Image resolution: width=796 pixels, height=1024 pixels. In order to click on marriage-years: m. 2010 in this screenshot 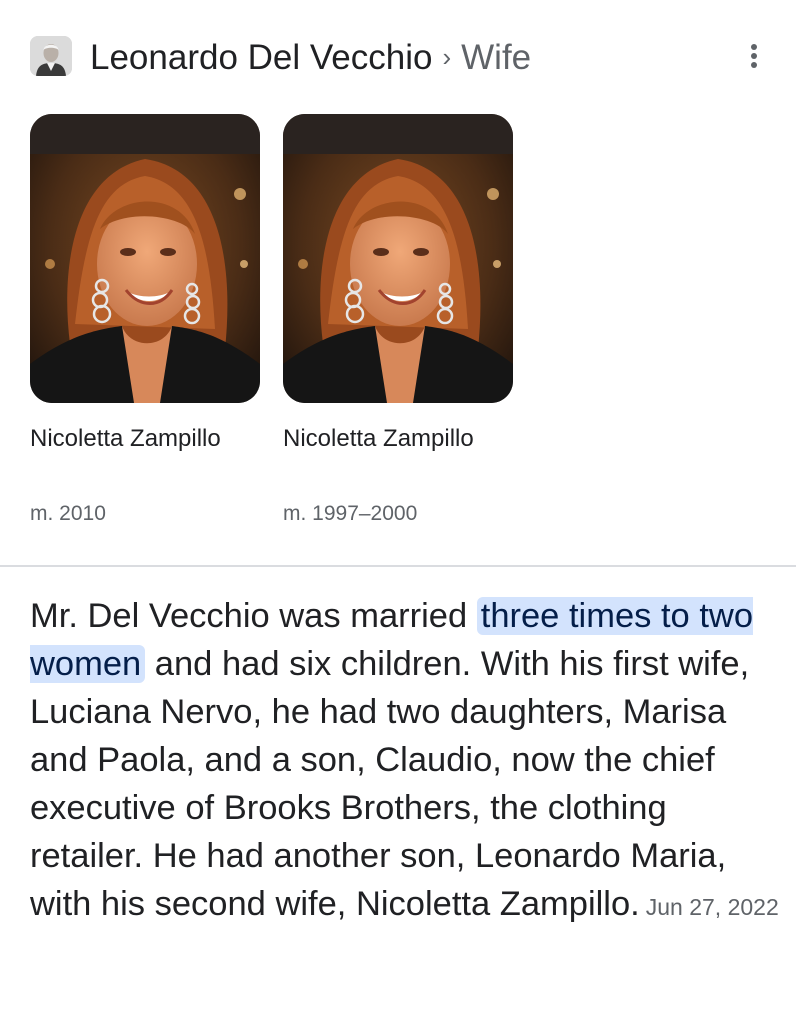, I will do `click(68, 513)`.